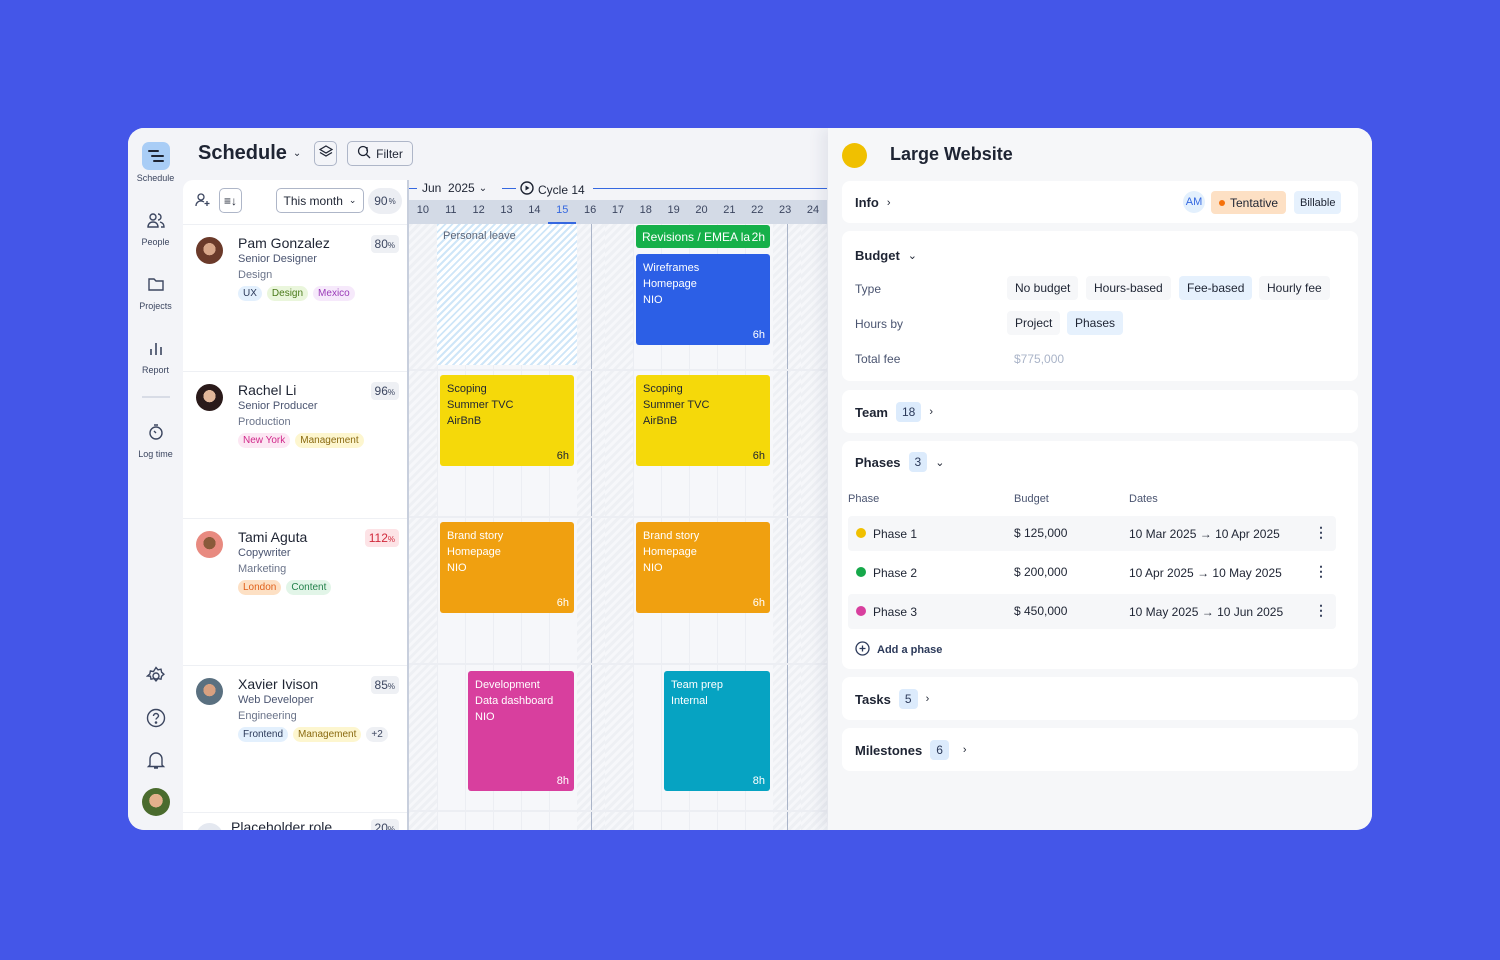 This screenshot has width=1500, height=960. I want to click on range-select: This month ⌄, so click(320, 200).